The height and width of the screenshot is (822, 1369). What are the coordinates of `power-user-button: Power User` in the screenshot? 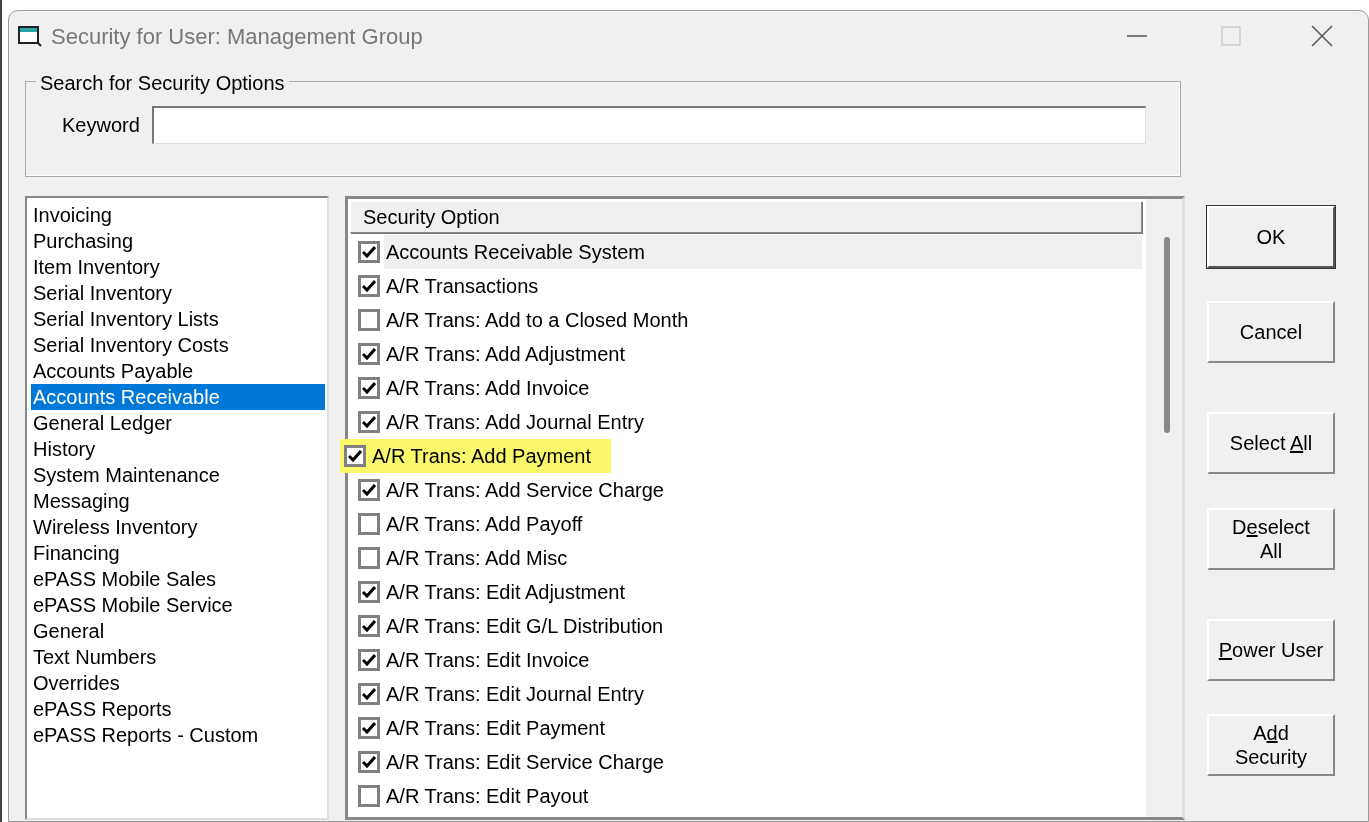 It's located at (1271, 650).